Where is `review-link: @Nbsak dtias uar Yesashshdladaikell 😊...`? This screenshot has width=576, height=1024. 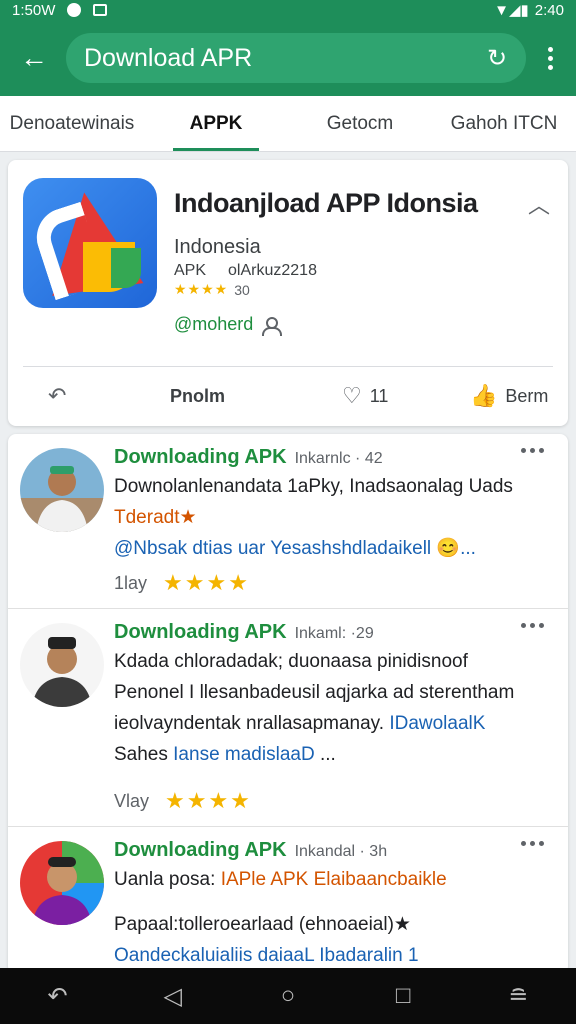
review-link: @Nbsak dtias uar Yesashshdladaikell 😊... is located at coordinates (333, 548).